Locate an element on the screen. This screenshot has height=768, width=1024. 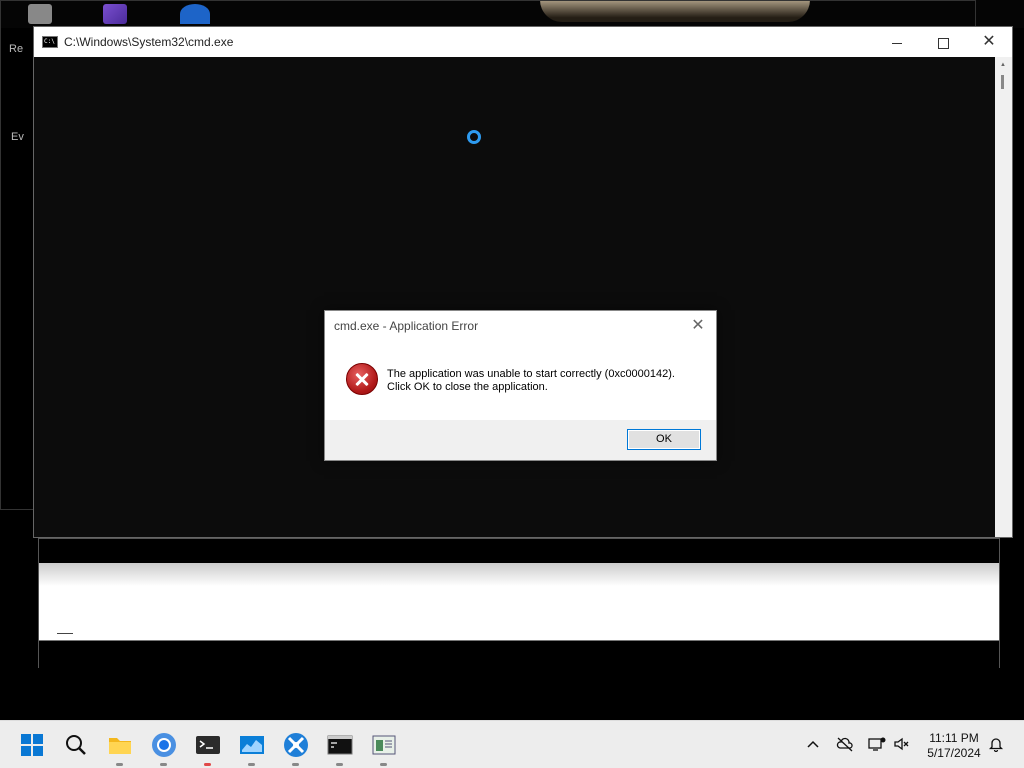
taskbar-chrome is located at coordinates (164, 747).